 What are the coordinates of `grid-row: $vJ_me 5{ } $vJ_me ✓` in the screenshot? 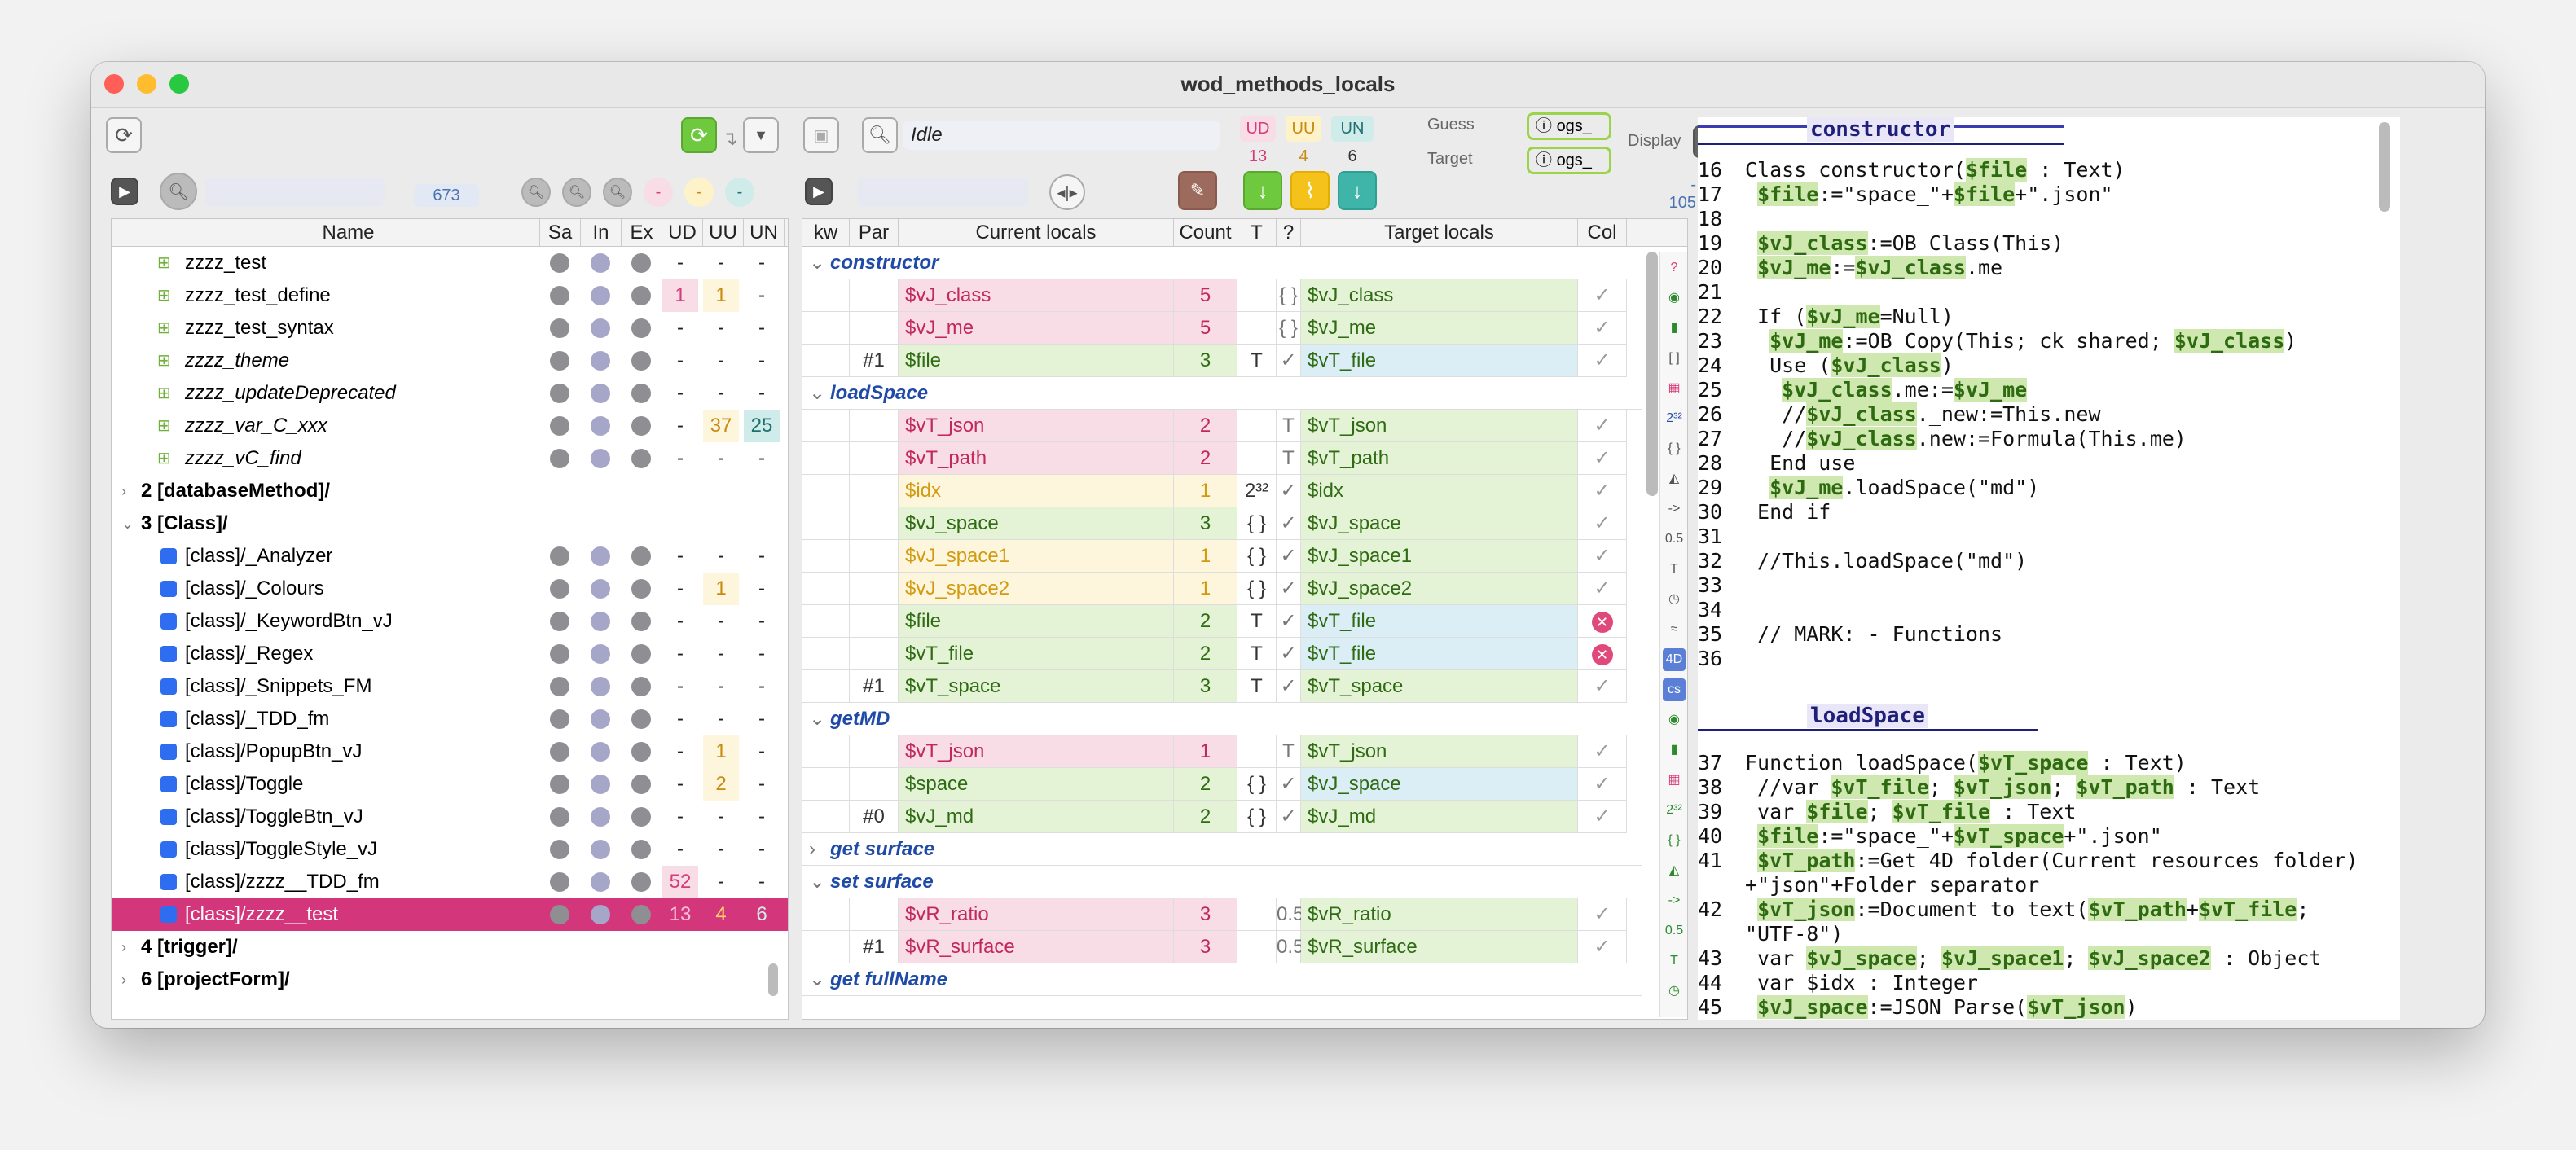 It's located at (1222, 328).